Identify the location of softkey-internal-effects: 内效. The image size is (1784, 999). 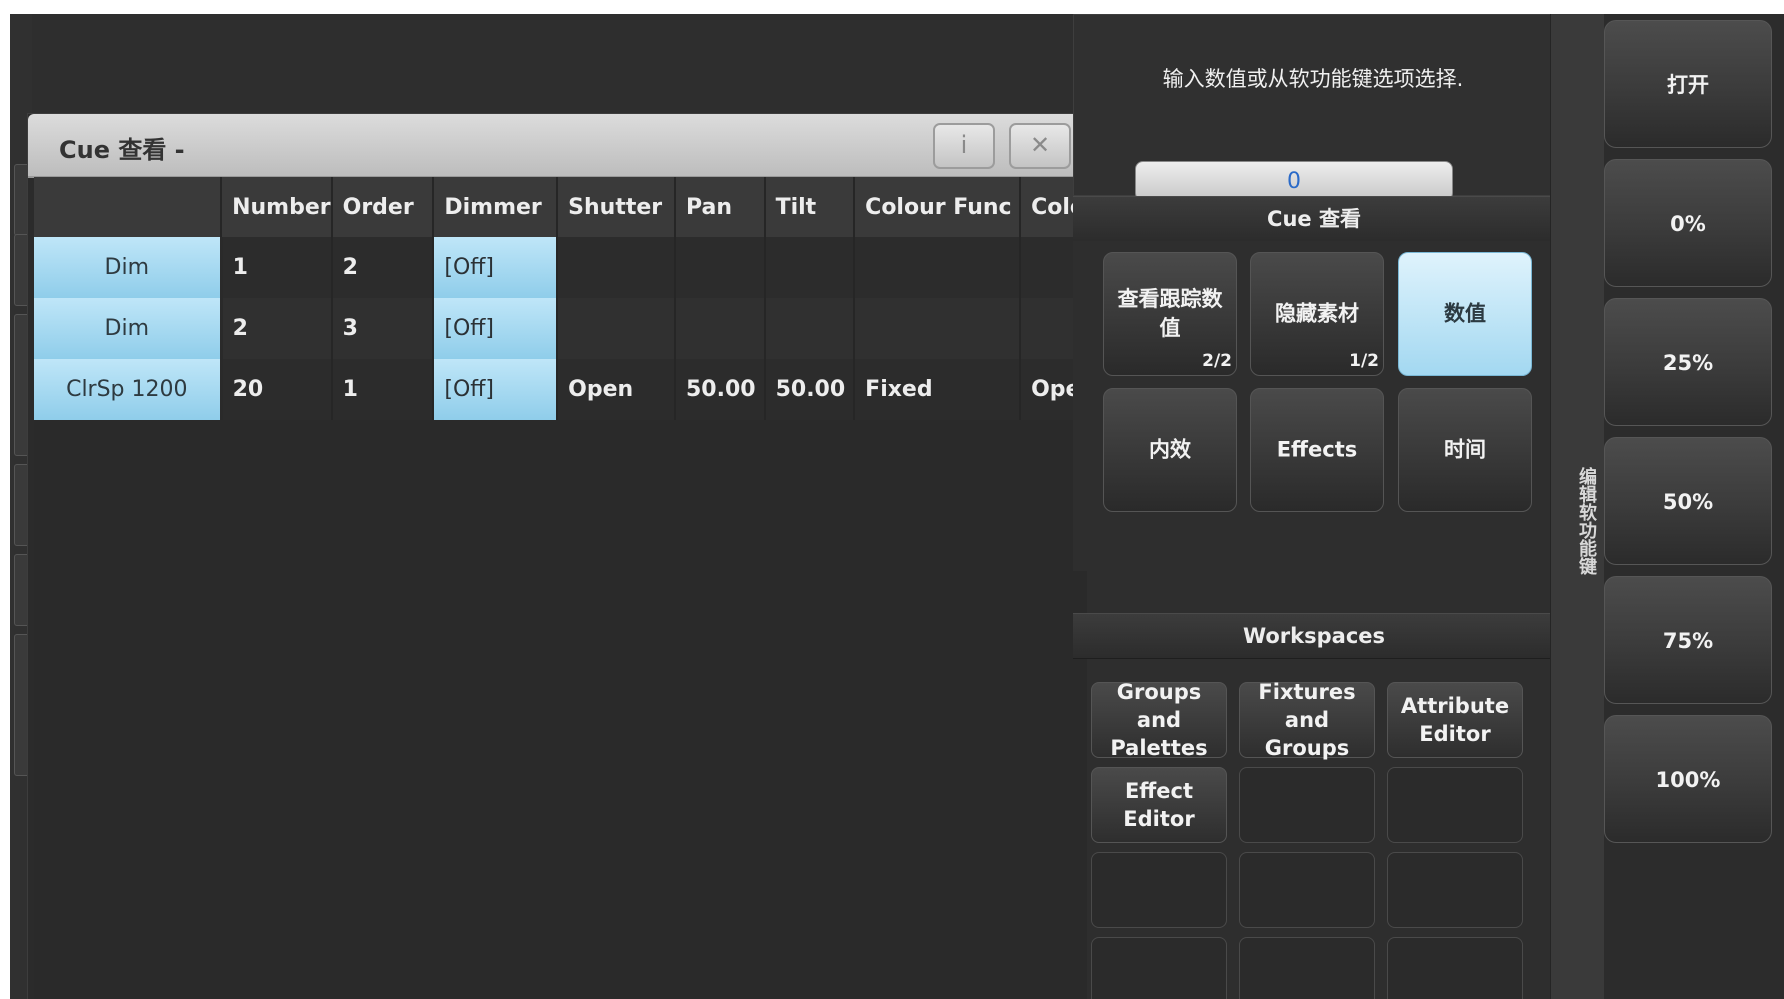
(1170, 450).